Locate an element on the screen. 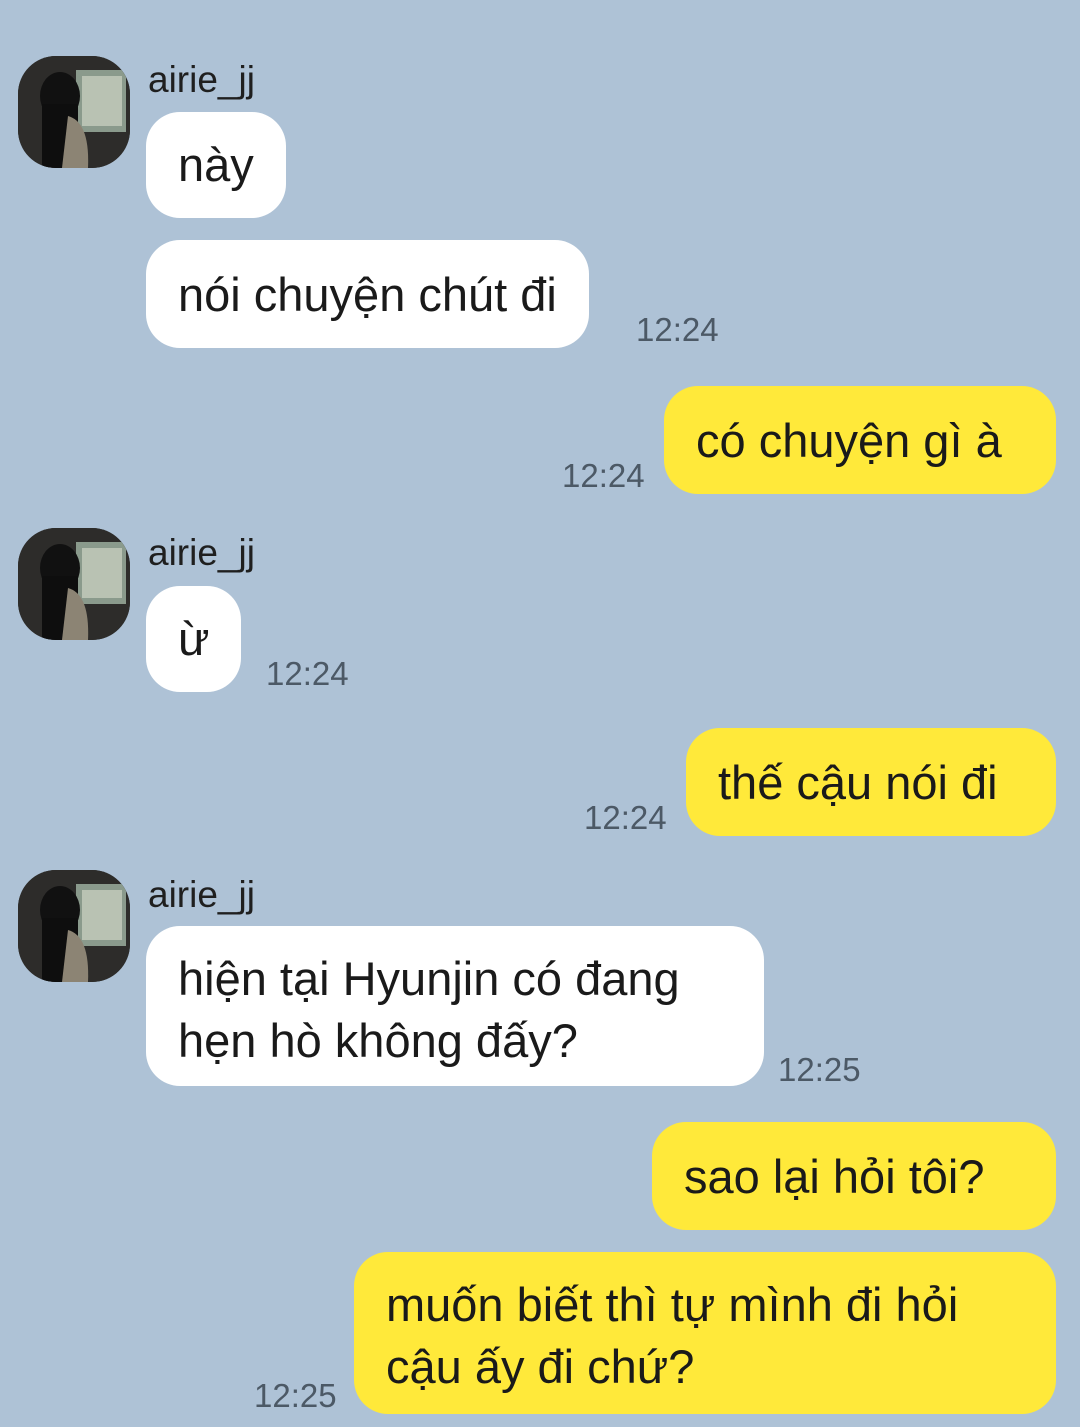  message-text-line: cậu ấy đi chứ? is located at coordinates (540, 1366).